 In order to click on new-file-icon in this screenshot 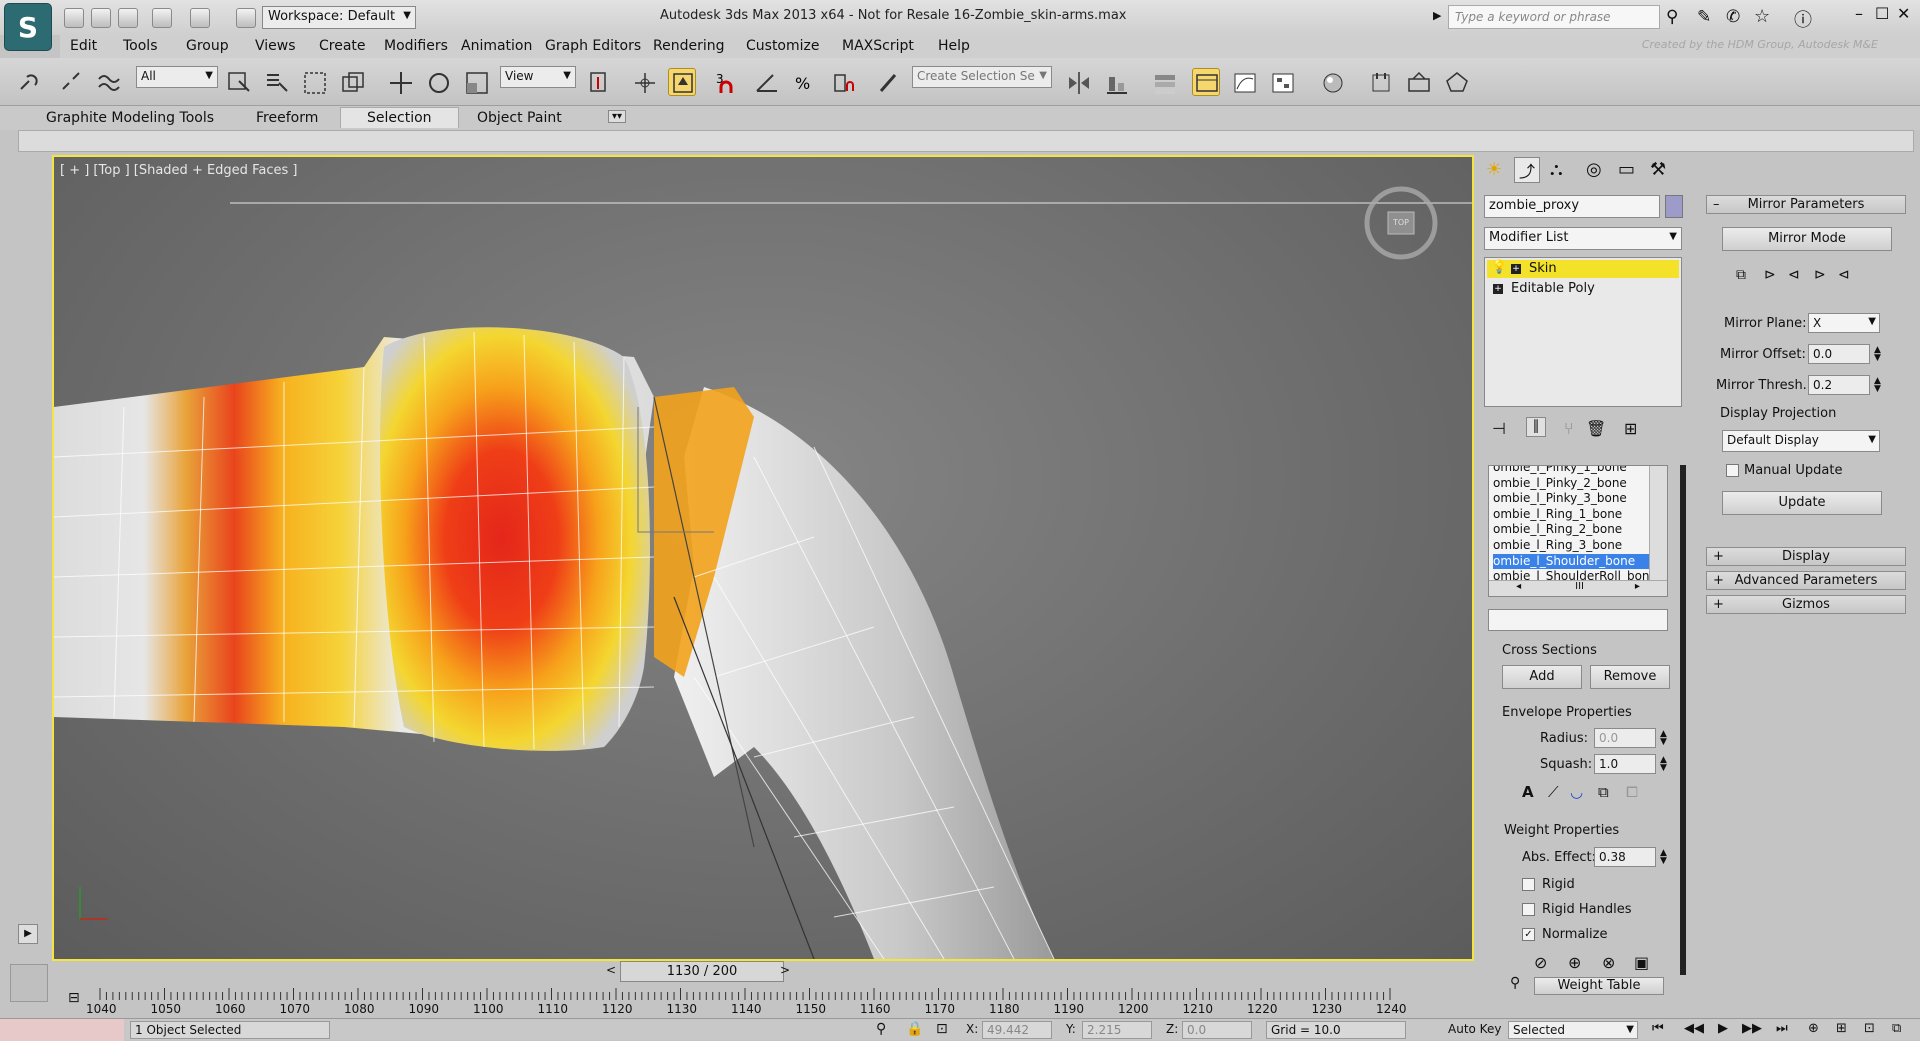, I will do `click(74, 18)`.